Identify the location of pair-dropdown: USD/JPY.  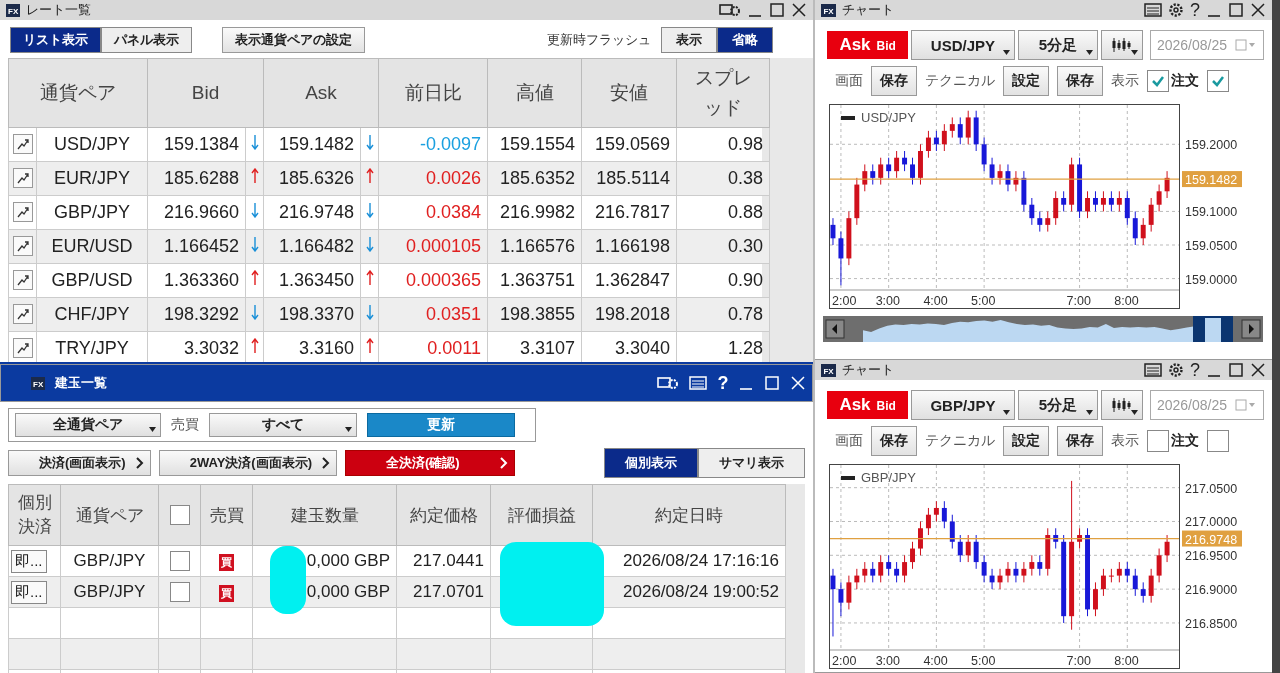
(962, 45).